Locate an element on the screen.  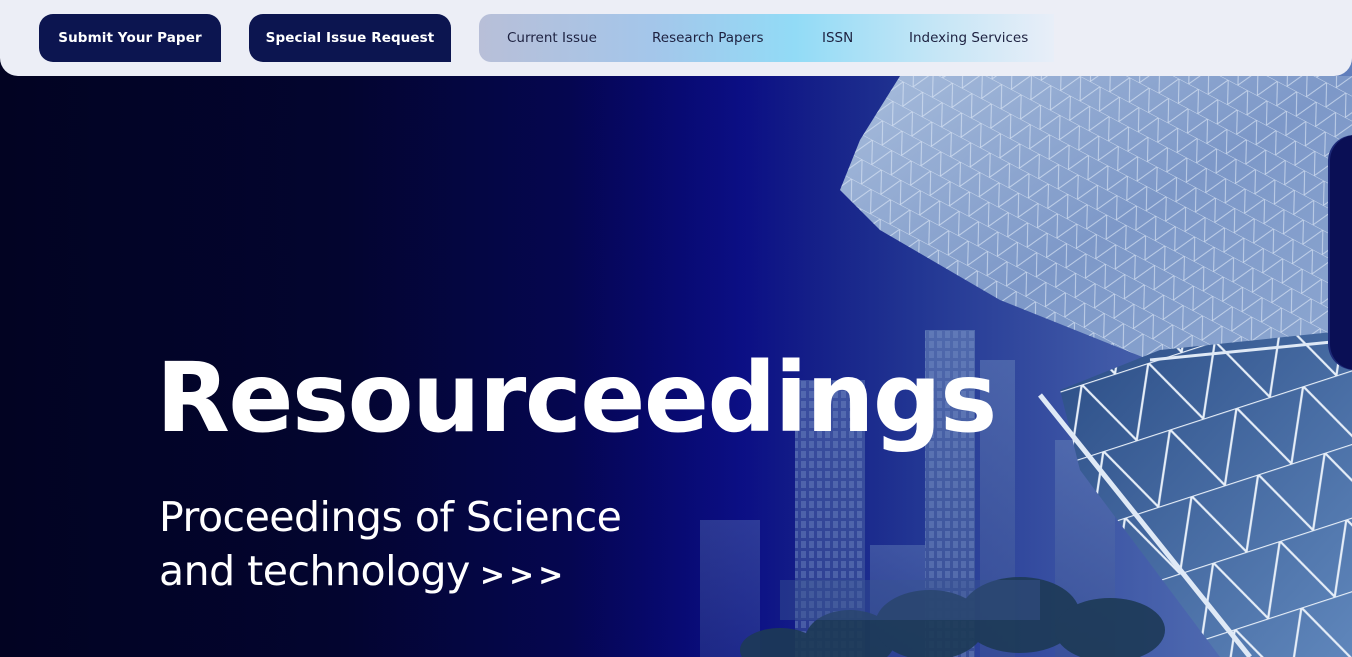
special-issue-request-button: Special Issue Request is located at coordinates (350, 38).